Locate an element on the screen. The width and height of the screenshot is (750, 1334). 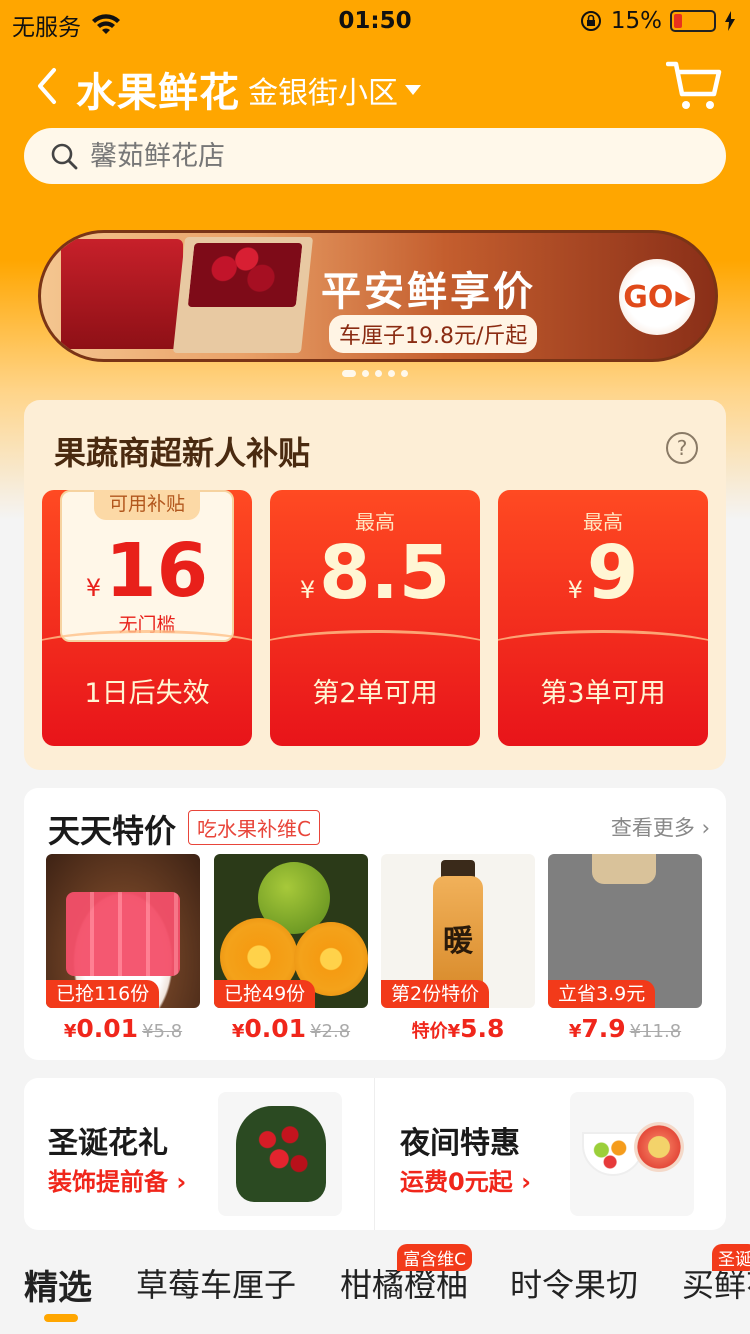
navigation-bar: 水果鲜花 金银街小区 is located at coordinates (375, 85).